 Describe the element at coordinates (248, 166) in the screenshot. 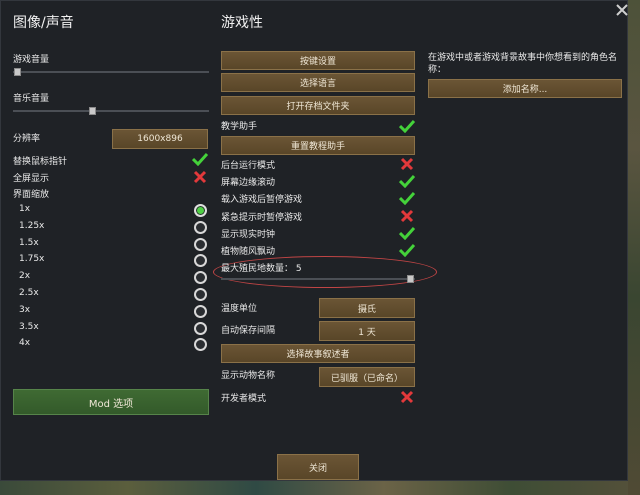

I see `toggle-label: 后台运行模式` at that location.